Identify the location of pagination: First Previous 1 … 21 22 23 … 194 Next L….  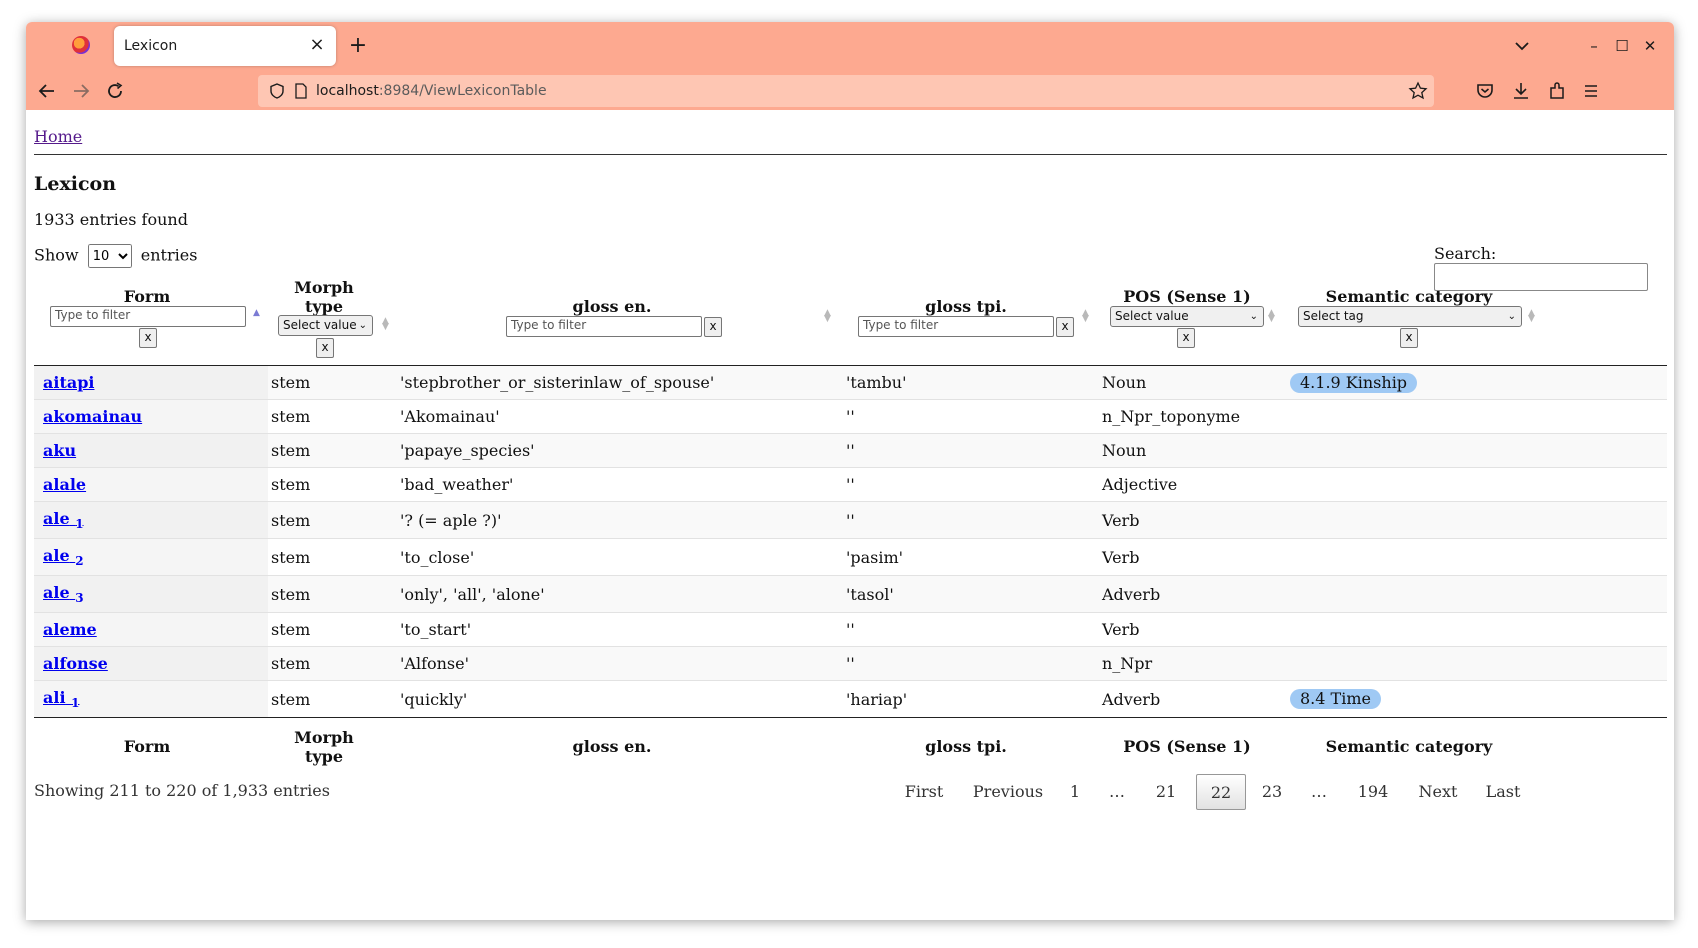
(850, 792).